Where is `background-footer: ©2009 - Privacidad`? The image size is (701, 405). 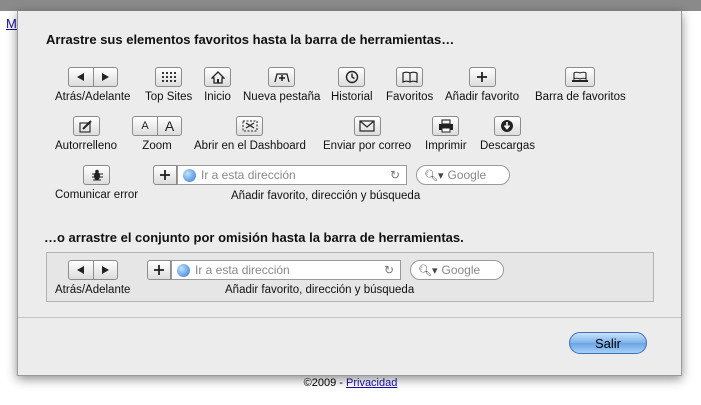 background-footer: ©2009 - Privacidad is located at coordinates (350, 383).